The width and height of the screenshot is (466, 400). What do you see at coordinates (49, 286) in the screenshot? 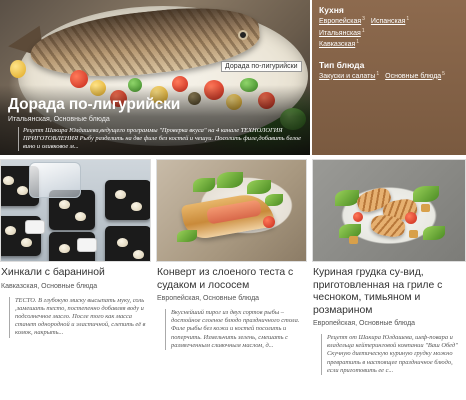
I see `recipe-categories: Кавказская, Основные блюда` at bounding box center [49, 286].